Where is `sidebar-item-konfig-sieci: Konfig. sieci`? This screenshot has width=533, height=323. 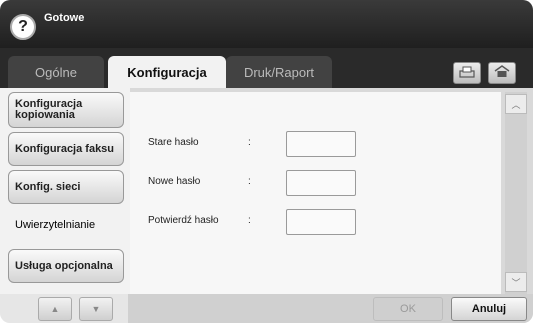
sidebar-item-konfig-sieci: Konfig. sieci is located at coordinates (66, 187).